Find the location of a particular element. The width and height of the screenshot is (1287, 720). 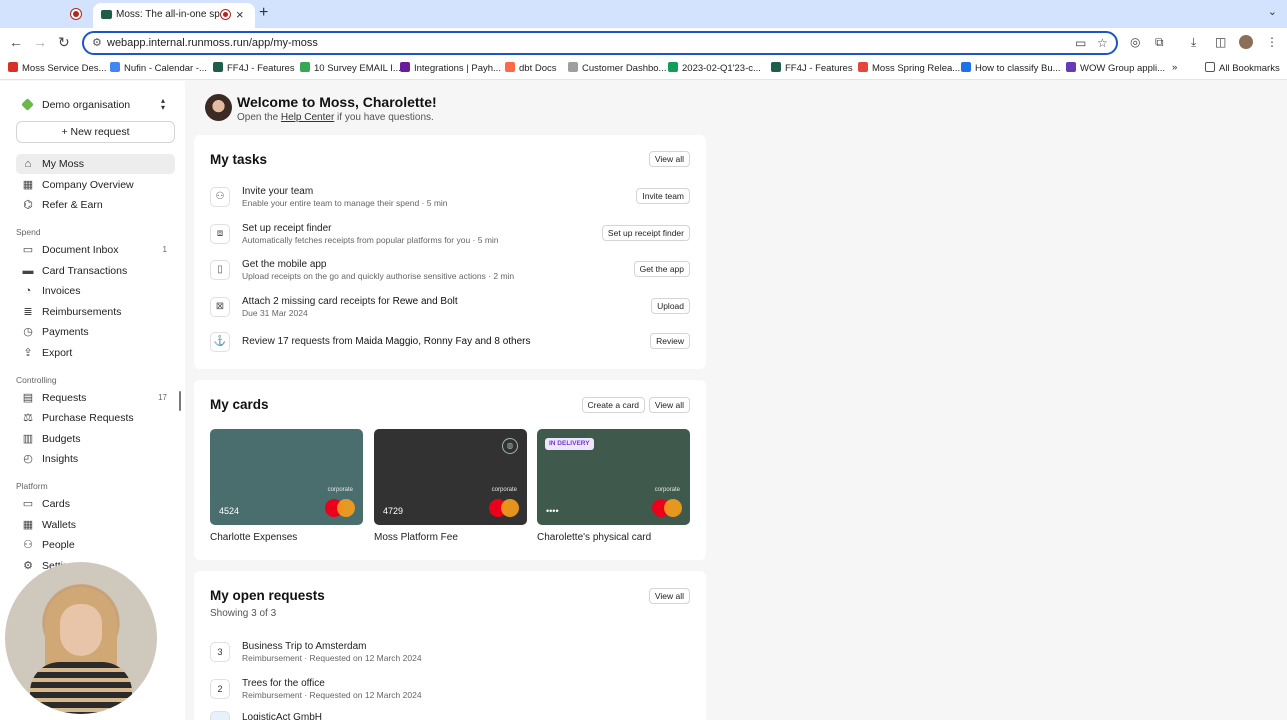

sidebar-item-label: Insights is located at coordinates (60, 459).